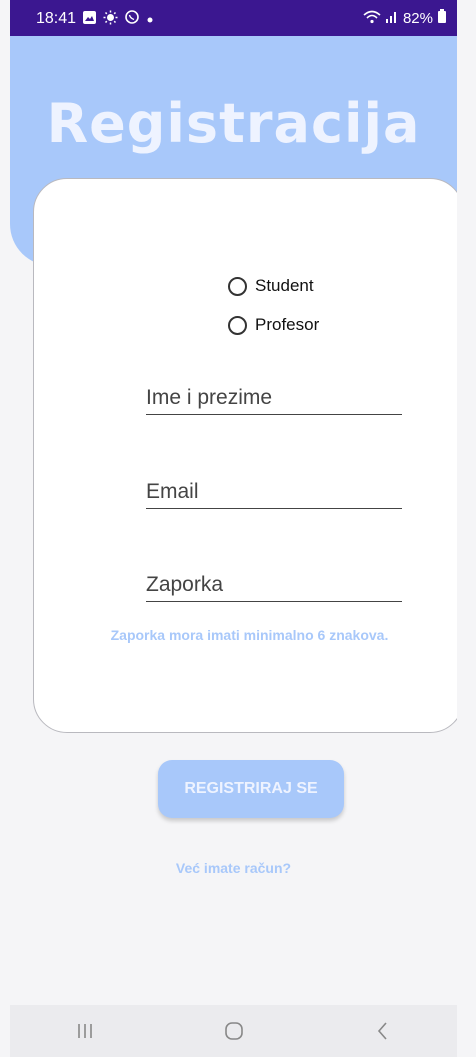  Describe the element at coordinates (56, 18) in the screenshot. I see `status-time: 18:41` at that location.